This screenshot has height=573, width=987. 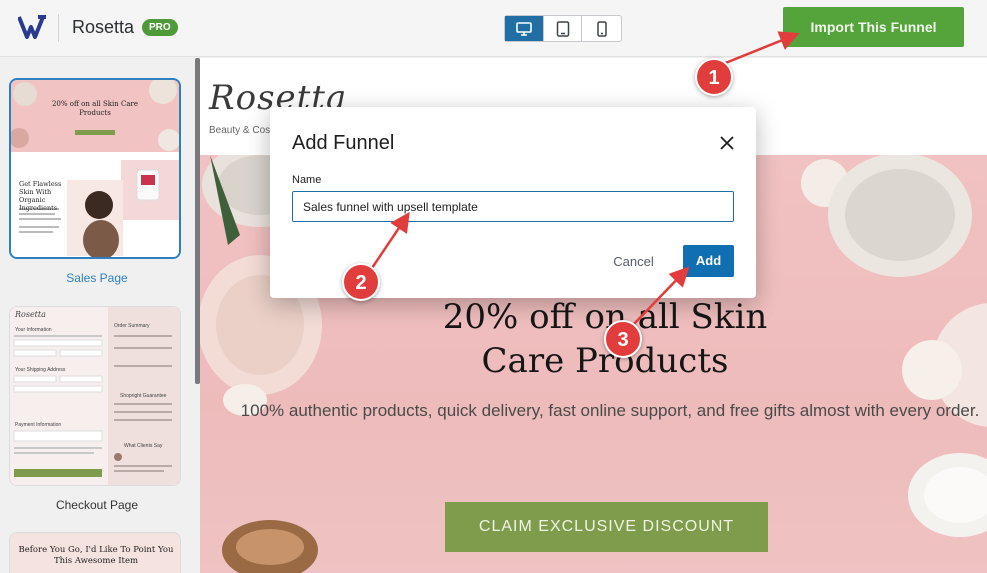 I want to click on device-switcher, so click(x=563, y=28).